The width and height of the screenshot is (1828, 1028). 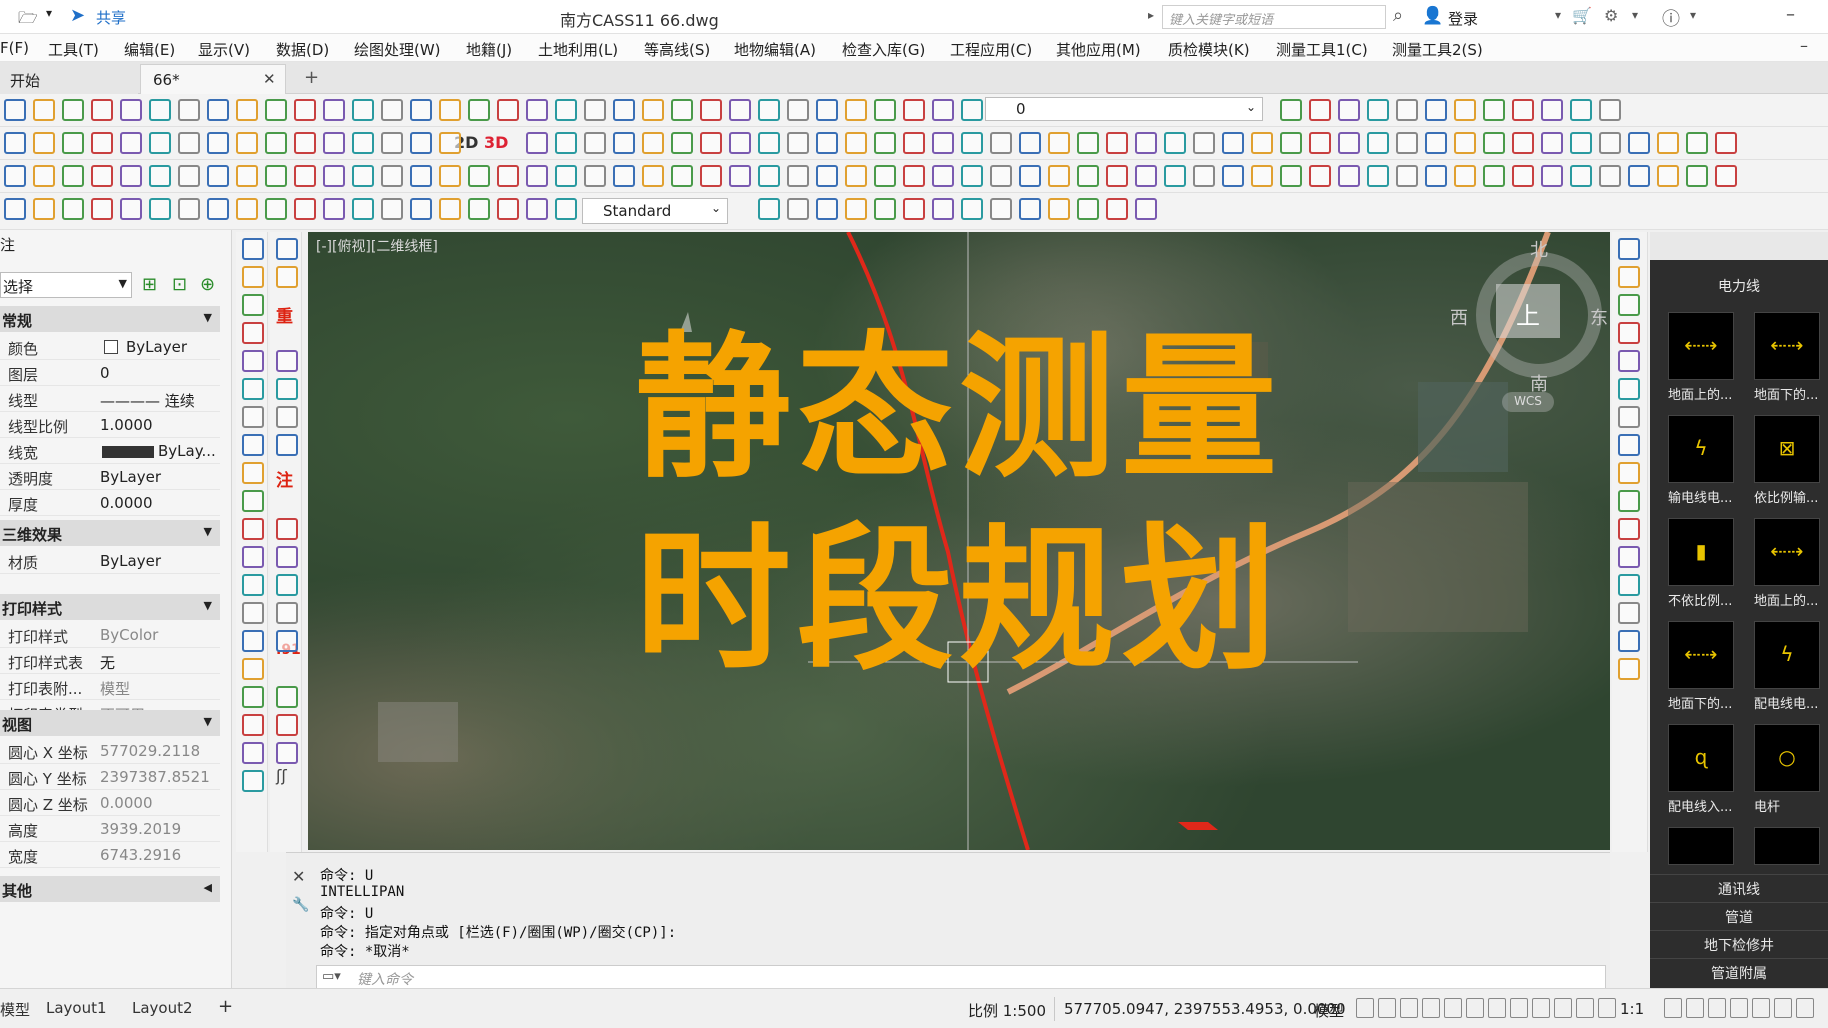 What do you see at coordinates (110, 855) in the screenshot?
I see `property-row: 宽度 6743.2916` at bounding box center [110, 855].